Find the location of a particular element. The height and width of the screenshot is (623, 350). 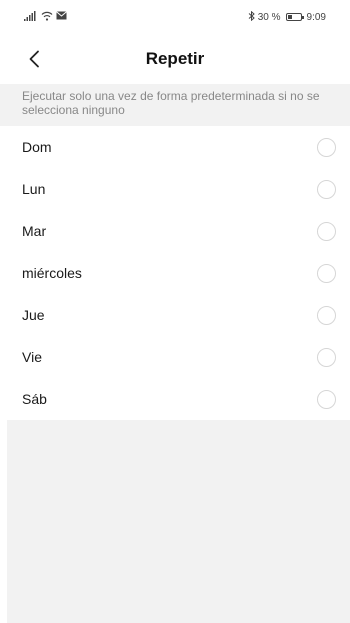

status-time: 9:09 is located at coordinates (316, 17).